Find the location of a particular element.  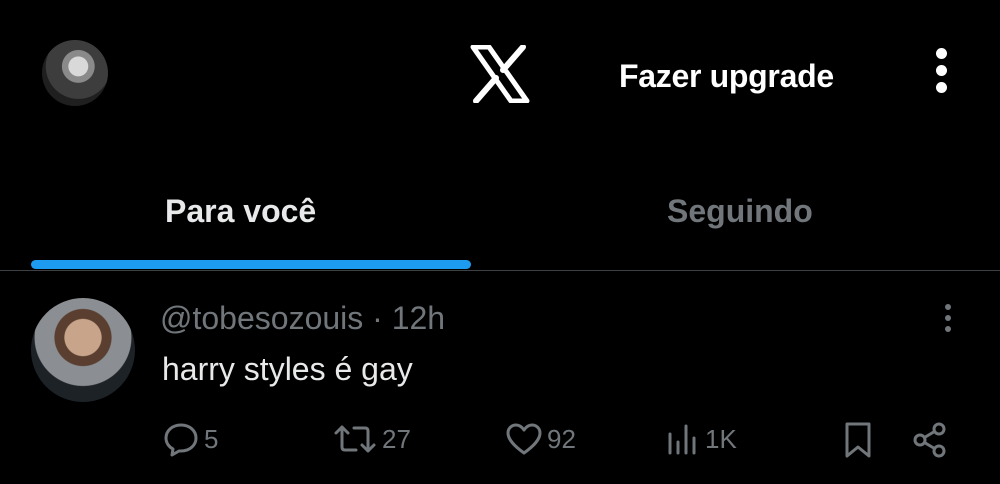

upgrade-button: Fazer upgrade is located at coordinates (726, 76).